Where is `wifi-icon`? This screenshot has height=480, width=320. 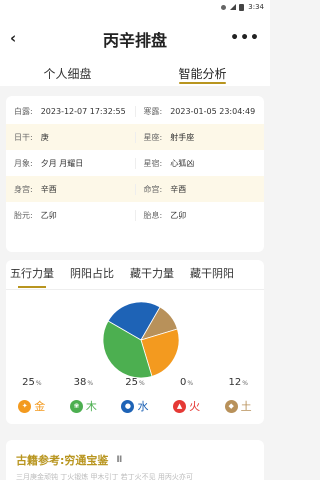 wifi-icon is located at coordinates (224, 7).